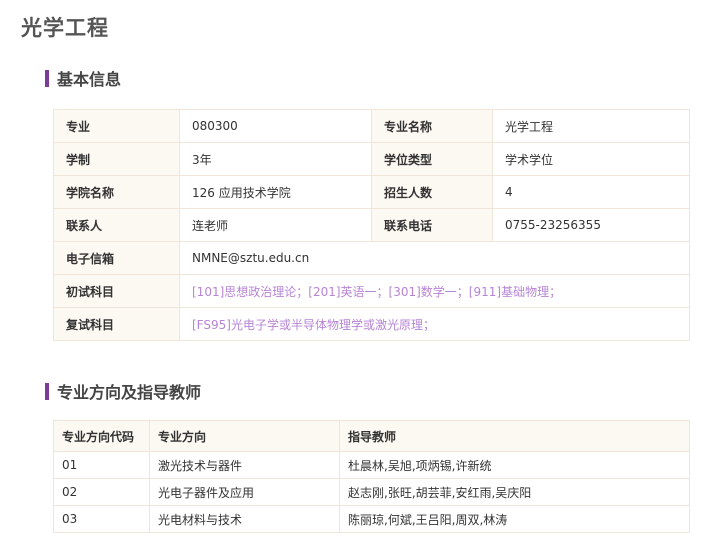 This screenshot has width=705, height=543. I want to click on table-header-row: 专业方向代码 专业方向 指导教师, so click(371, 436).